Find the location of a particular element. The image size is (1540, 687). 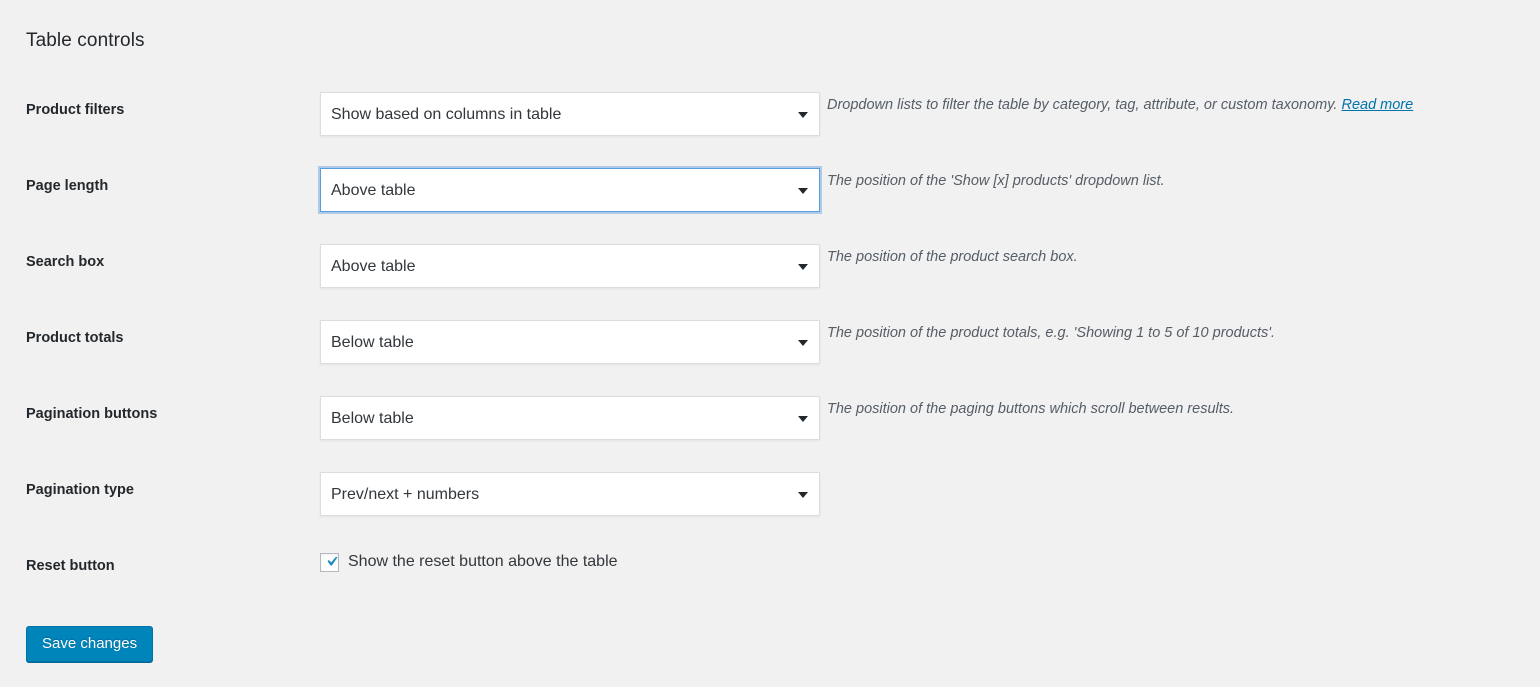

dropdown-pagination-type: Prev/next + numbers is located at coordinates (570, 494).